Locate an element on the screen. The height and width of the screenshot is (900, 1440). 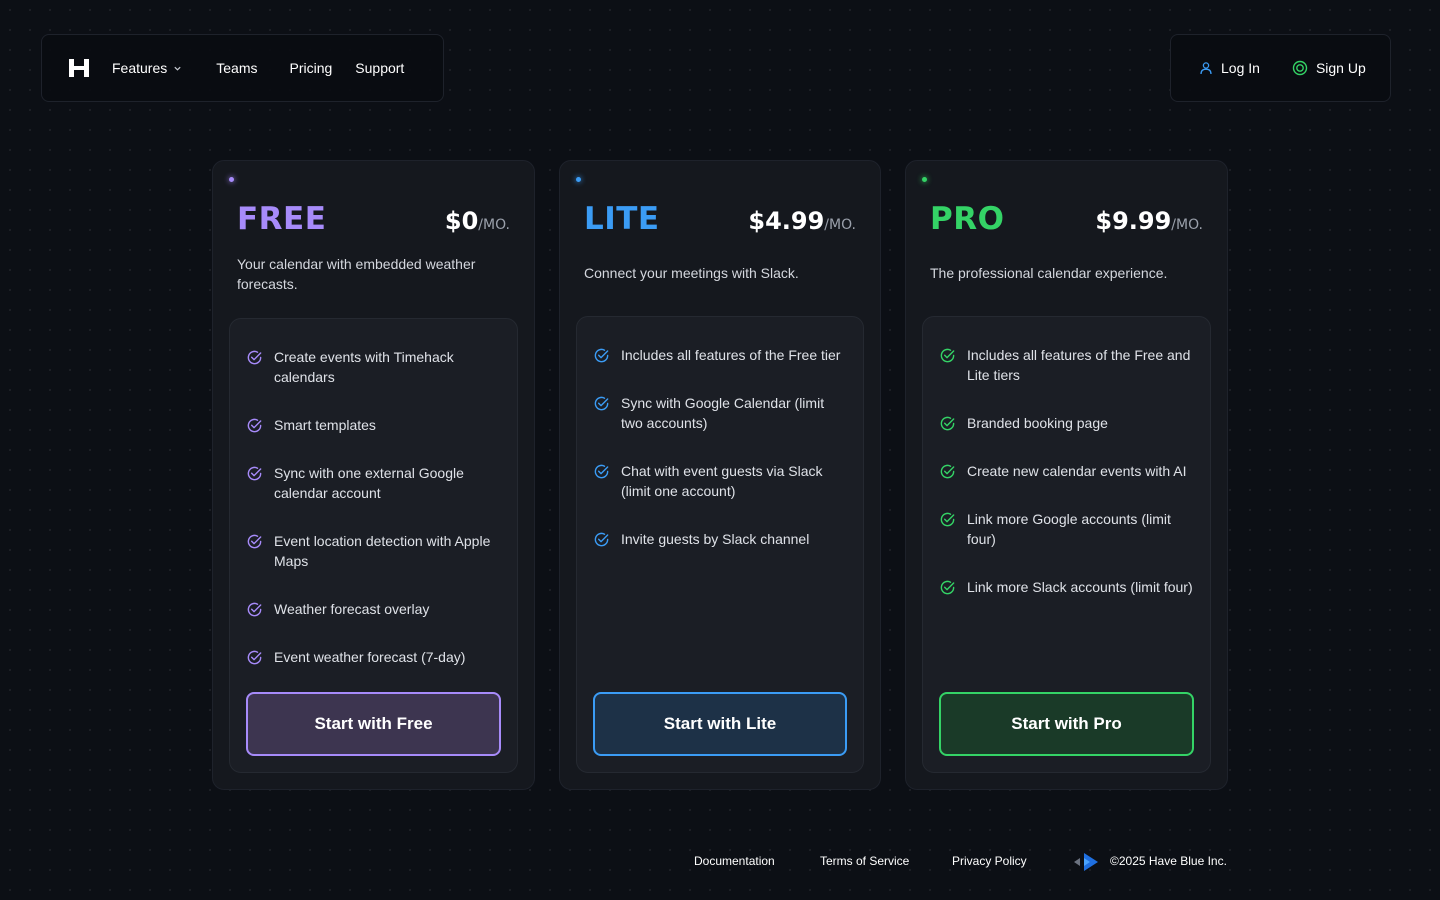
feature-item: Includes all features of the Free tier is located at coordinates (720, 355).